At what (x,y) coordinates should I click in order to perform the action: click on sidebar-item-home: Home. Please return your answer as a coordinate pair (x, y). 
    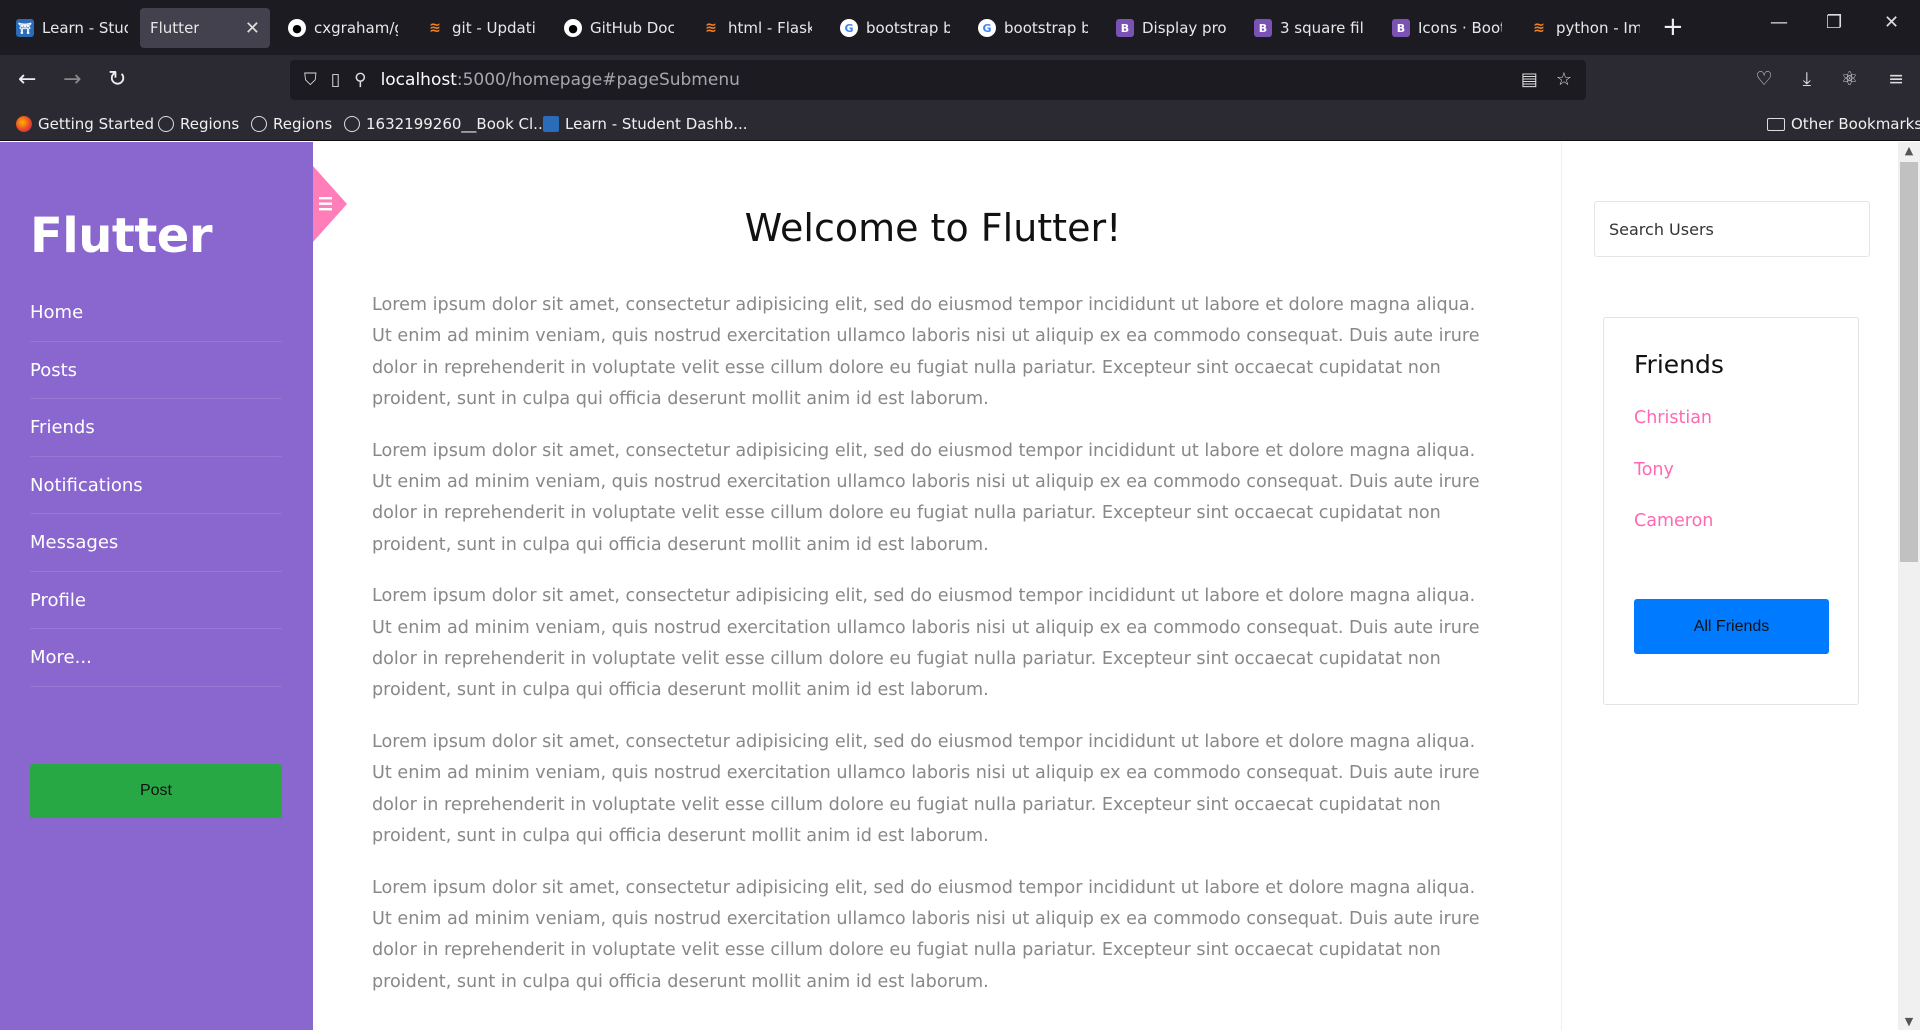
    Looking at the image, I should click on (156, 313).